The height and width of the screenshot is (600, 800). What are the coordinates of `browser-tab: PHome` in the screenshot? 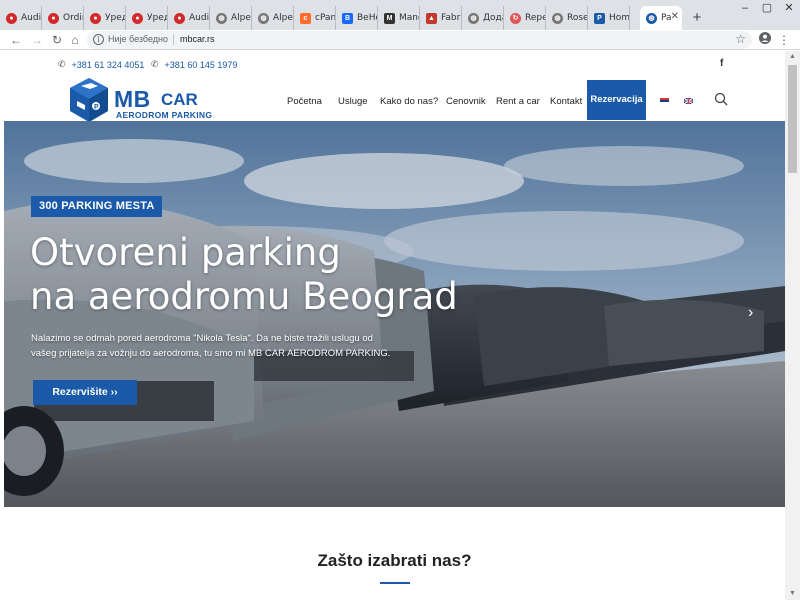 It's located at (609, 18).